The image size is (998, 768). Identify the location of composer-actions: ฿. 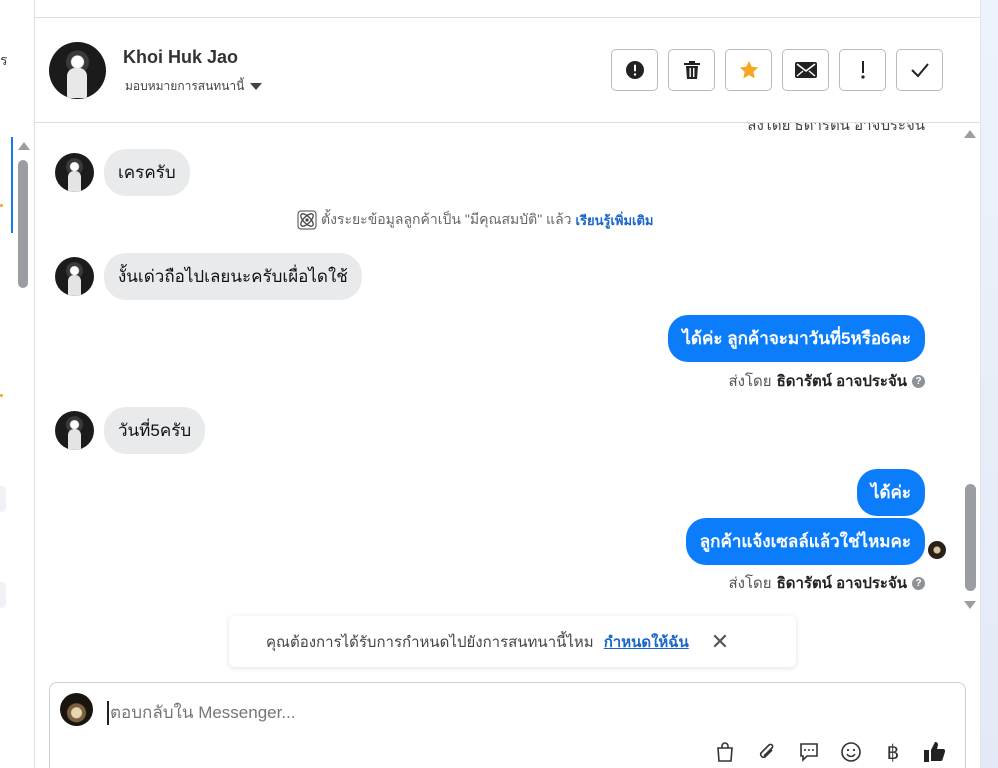
(830, 752).